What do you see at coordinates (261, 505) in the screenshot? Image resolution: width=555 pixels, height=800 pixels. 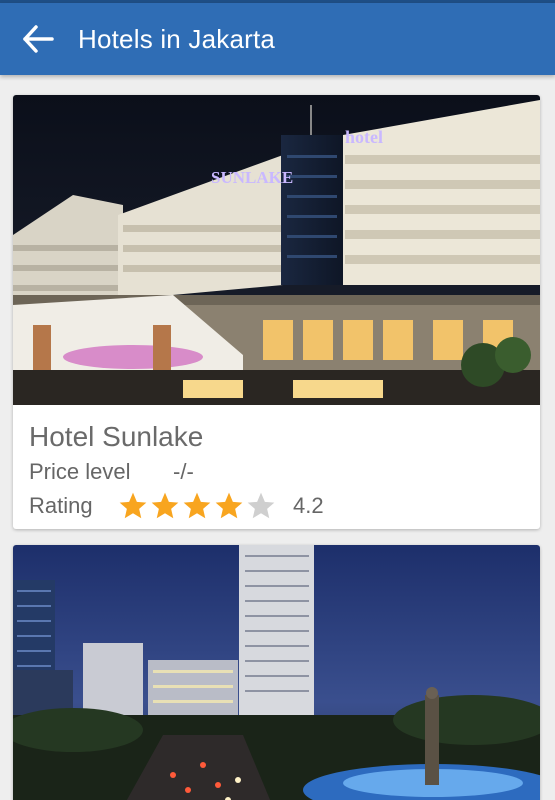 I see `star-empty-icon` at bounding box center [261, 505].